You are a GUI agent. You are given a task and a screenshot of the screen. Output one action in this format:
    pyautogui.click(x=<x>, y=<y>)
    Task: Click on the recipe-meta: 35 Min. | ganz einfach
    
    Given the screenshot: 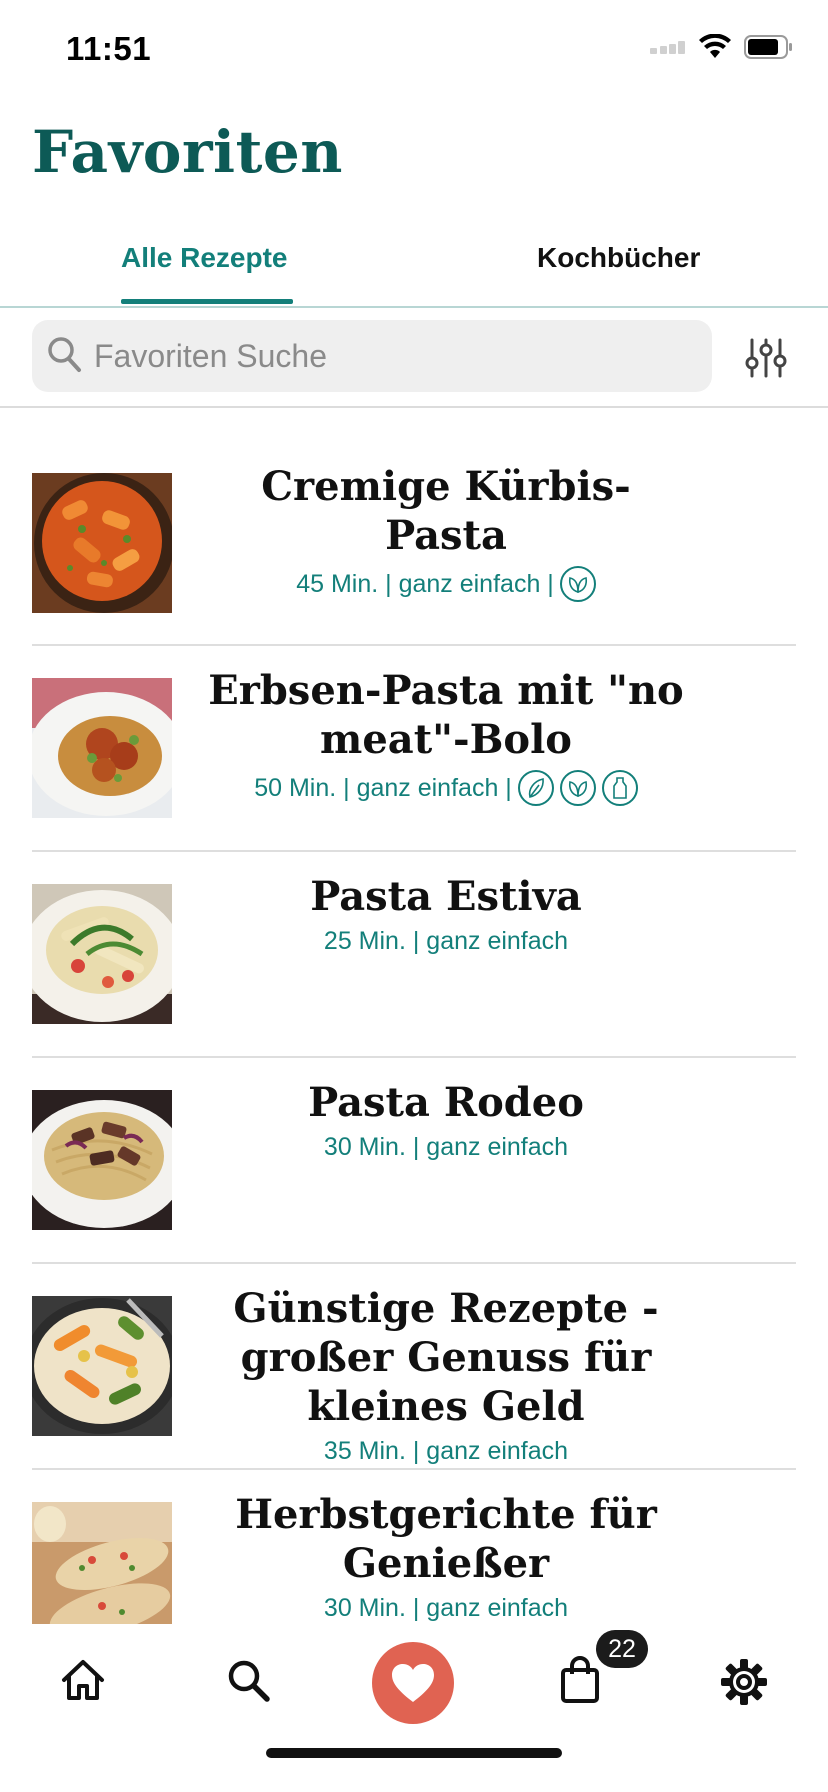 What is the action you would take?
    pyautogui.click(x=446, y=1451)
    